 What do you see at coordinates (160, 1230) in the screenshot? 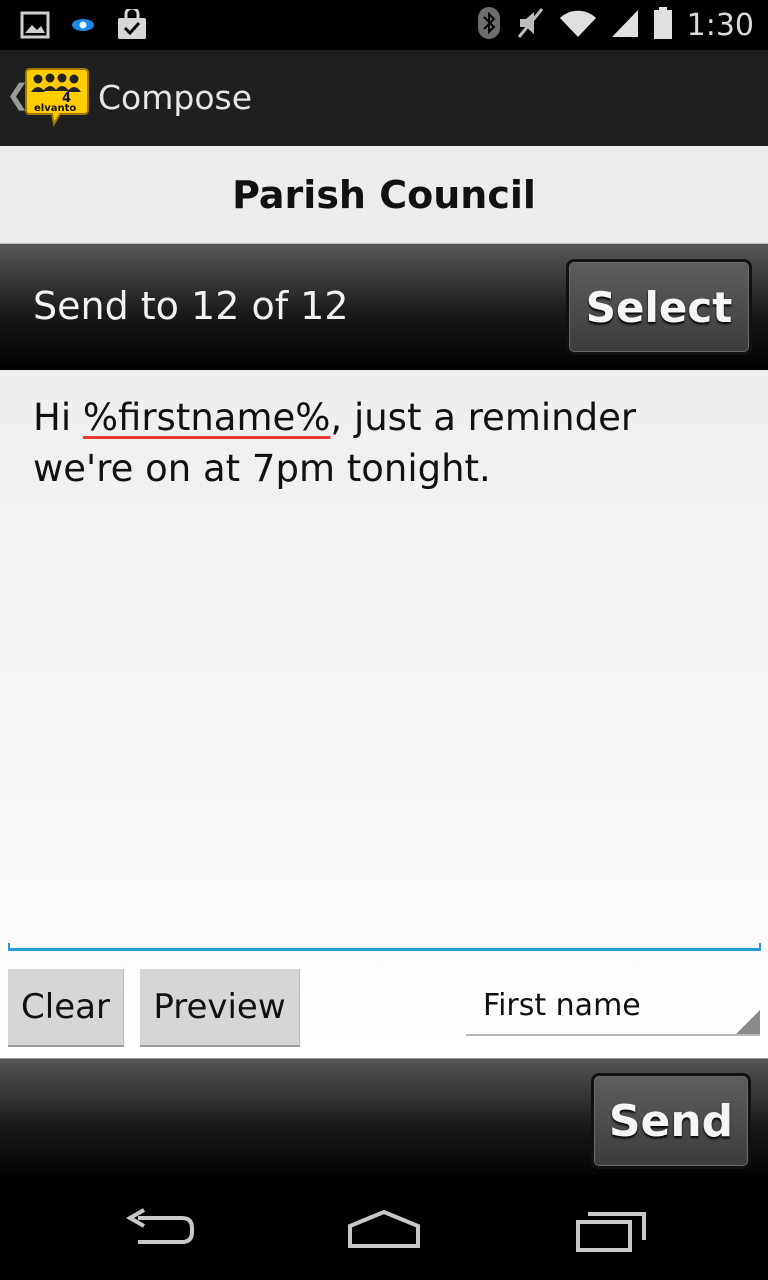
I see `back-icon` at bounding box center [160, 1230].